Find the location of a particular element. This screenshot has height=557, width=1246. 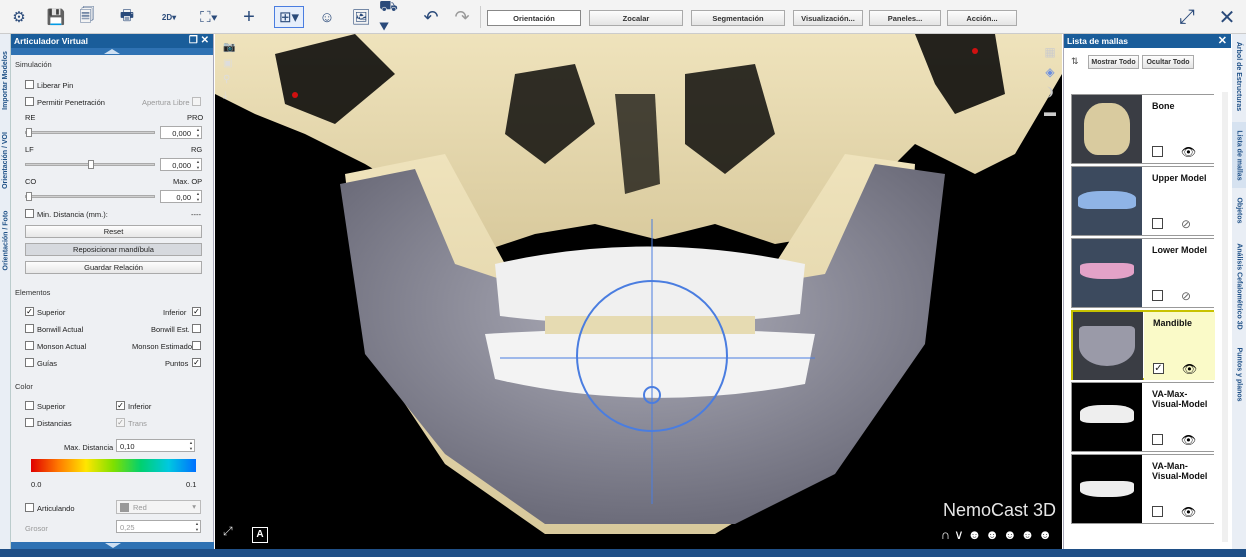

trans-checkbox: ✓ is located at coordinates (120, 422).